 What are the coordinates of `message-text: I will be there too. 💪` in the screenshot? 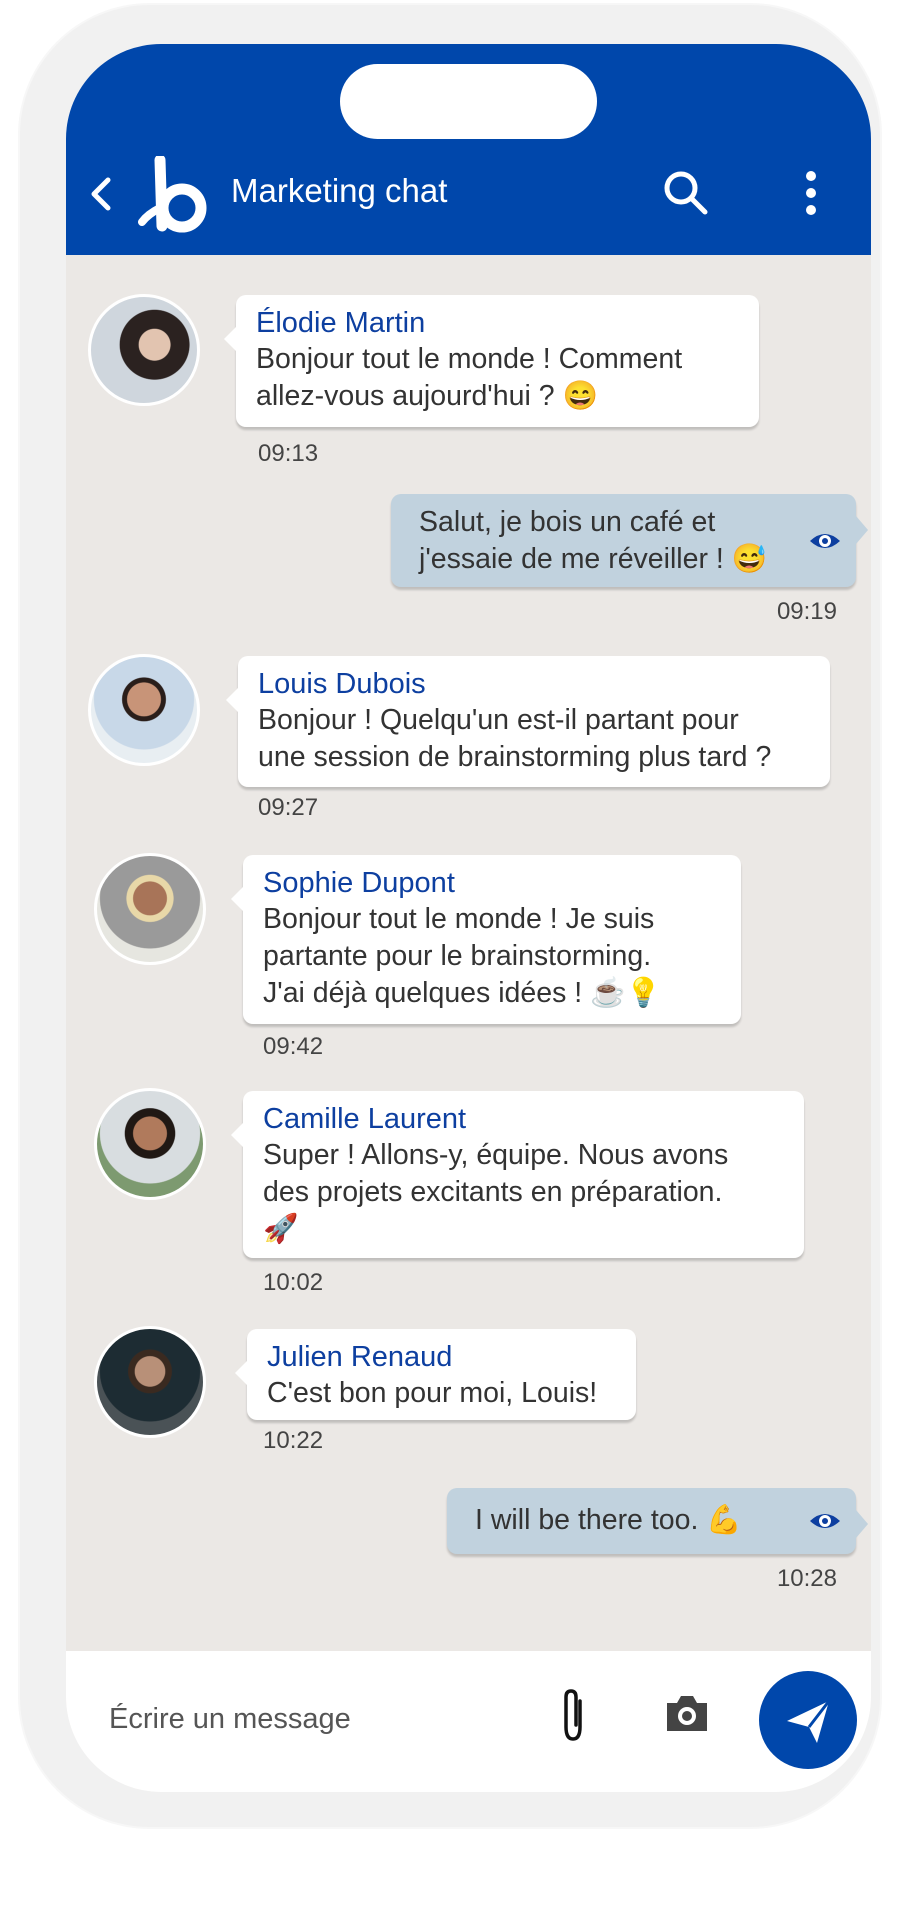 It's located at (608, 1520).